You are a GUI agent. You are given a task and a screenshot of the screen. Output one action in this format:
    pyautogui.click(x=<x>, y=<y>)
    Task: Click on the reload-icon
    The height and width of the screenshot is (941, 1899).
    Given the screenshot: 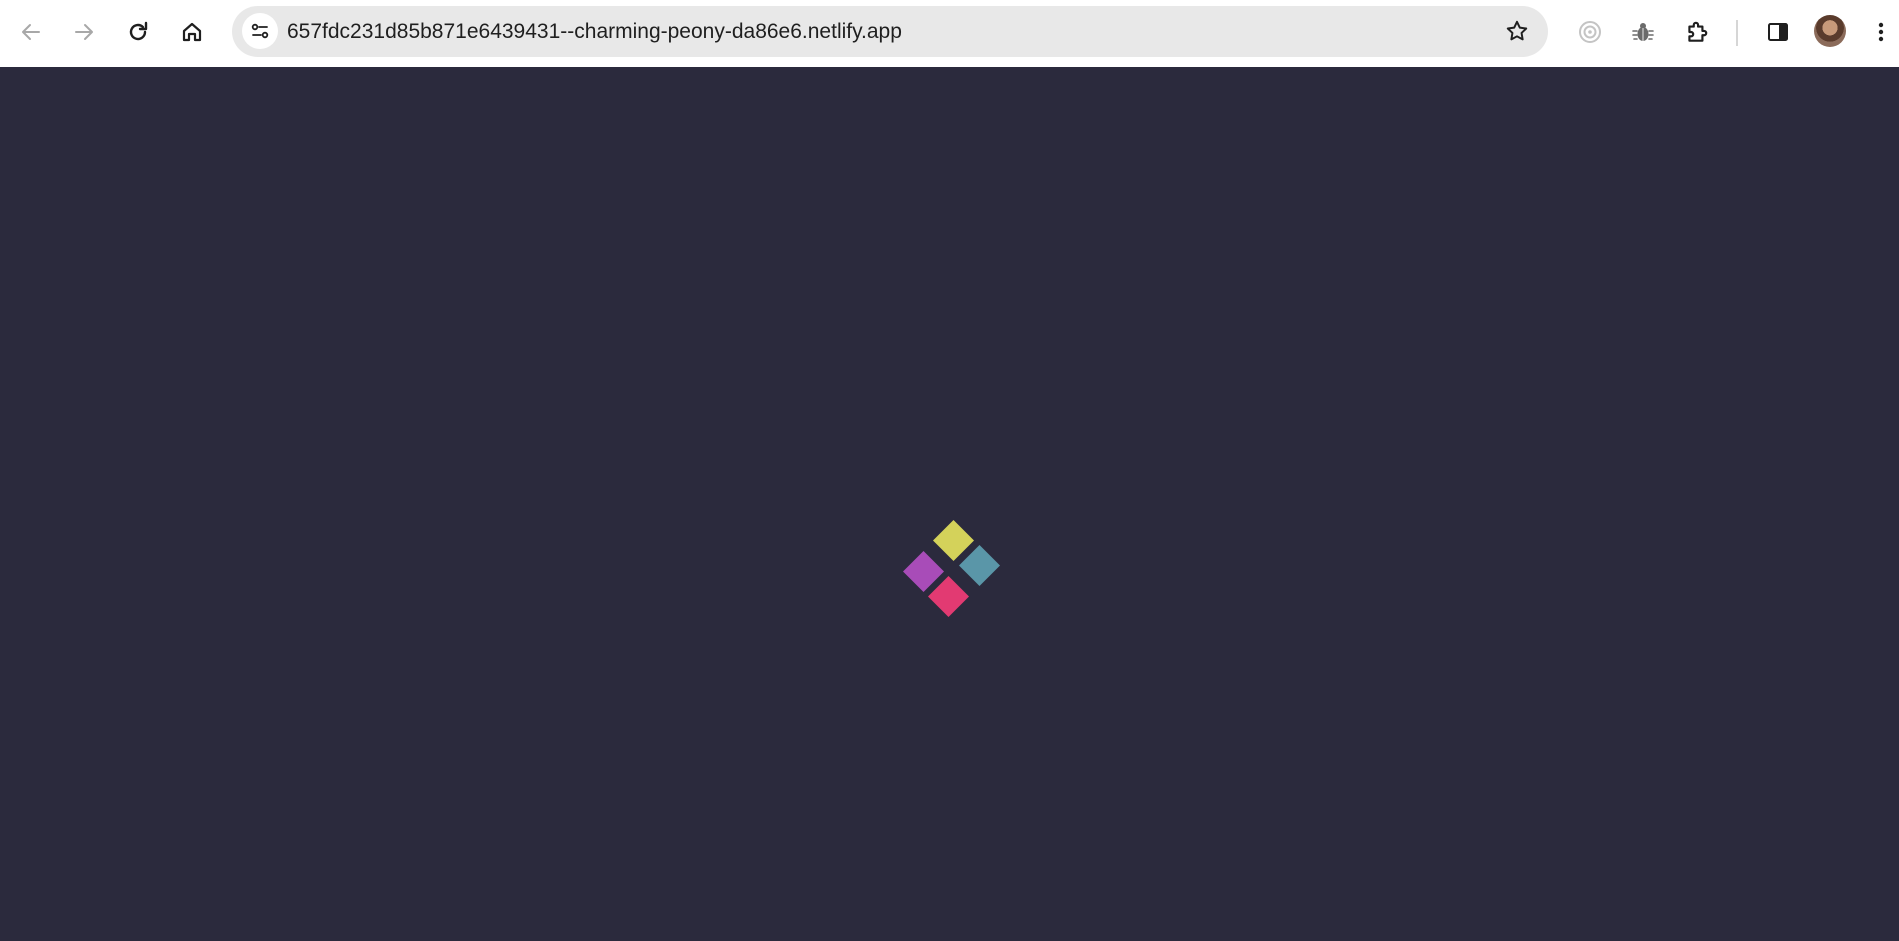 What is the action you would take?
    pyautogui.click(x=138, y=31)
    